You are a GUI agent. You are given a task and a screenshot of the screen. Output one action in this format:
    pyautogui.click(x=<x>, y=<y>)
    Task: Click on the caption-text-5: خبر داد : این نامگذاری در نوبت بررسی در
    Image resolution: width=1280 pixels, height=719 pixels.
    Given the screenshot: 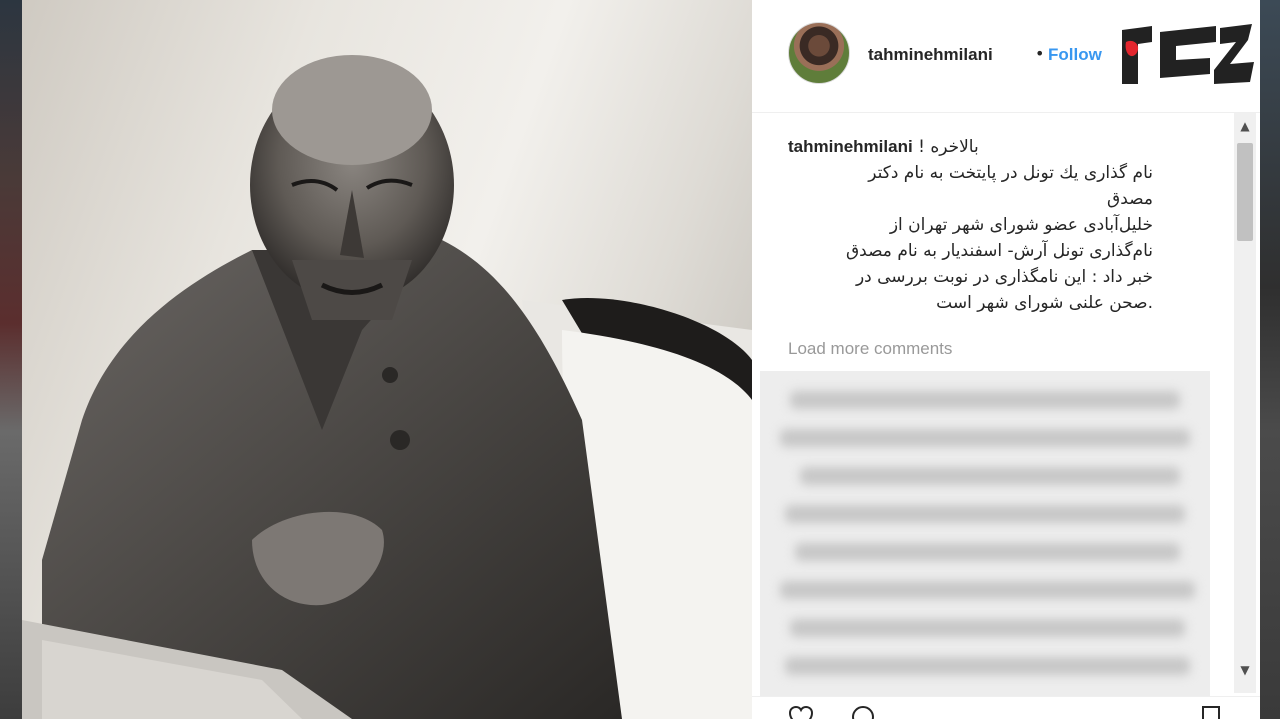 What is the action you would take?
    pyautogui.click(x=1004, y=277)
    